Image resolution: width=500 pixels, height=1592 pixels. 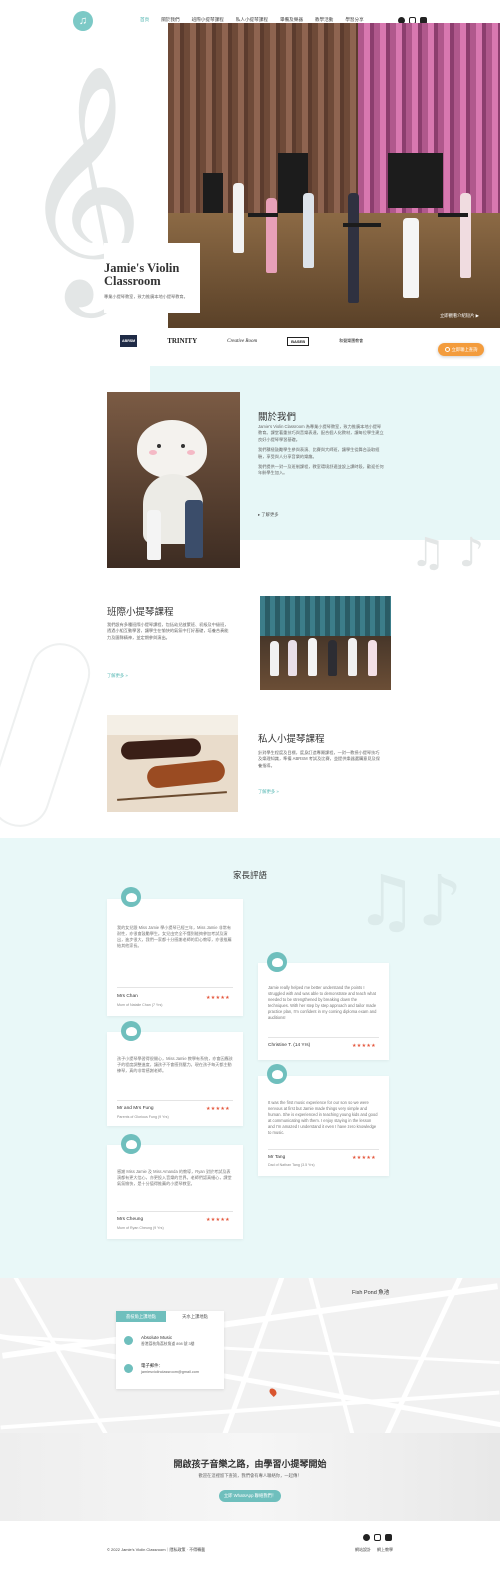 What do you see at coordinates (250, 1355) in the screenshot?
I see `location-map: Fish Pond 魚池` at bounding box center [250, 1355].